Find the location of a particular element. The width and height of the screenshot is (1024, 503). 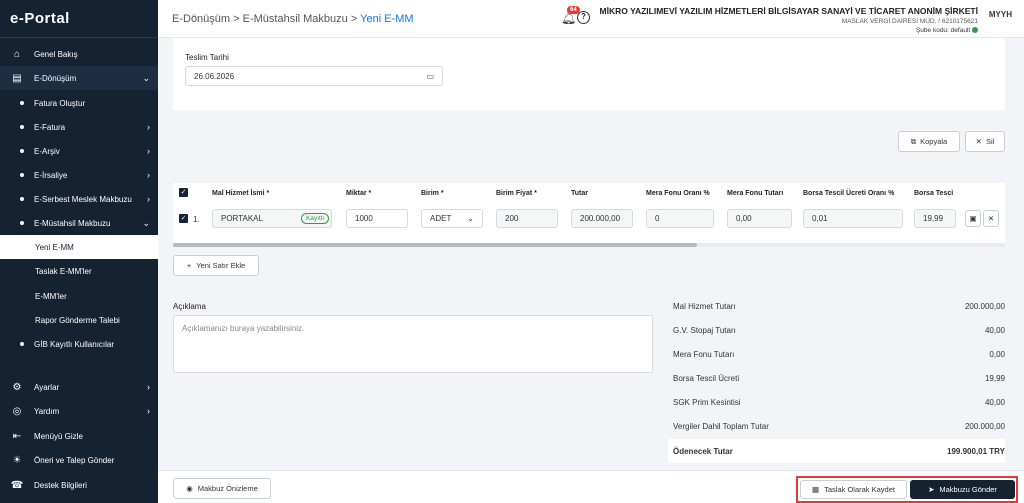

sidebar-item-genel-bakis: ⌂ Genel Bakış is located at coordinates (79, 54).